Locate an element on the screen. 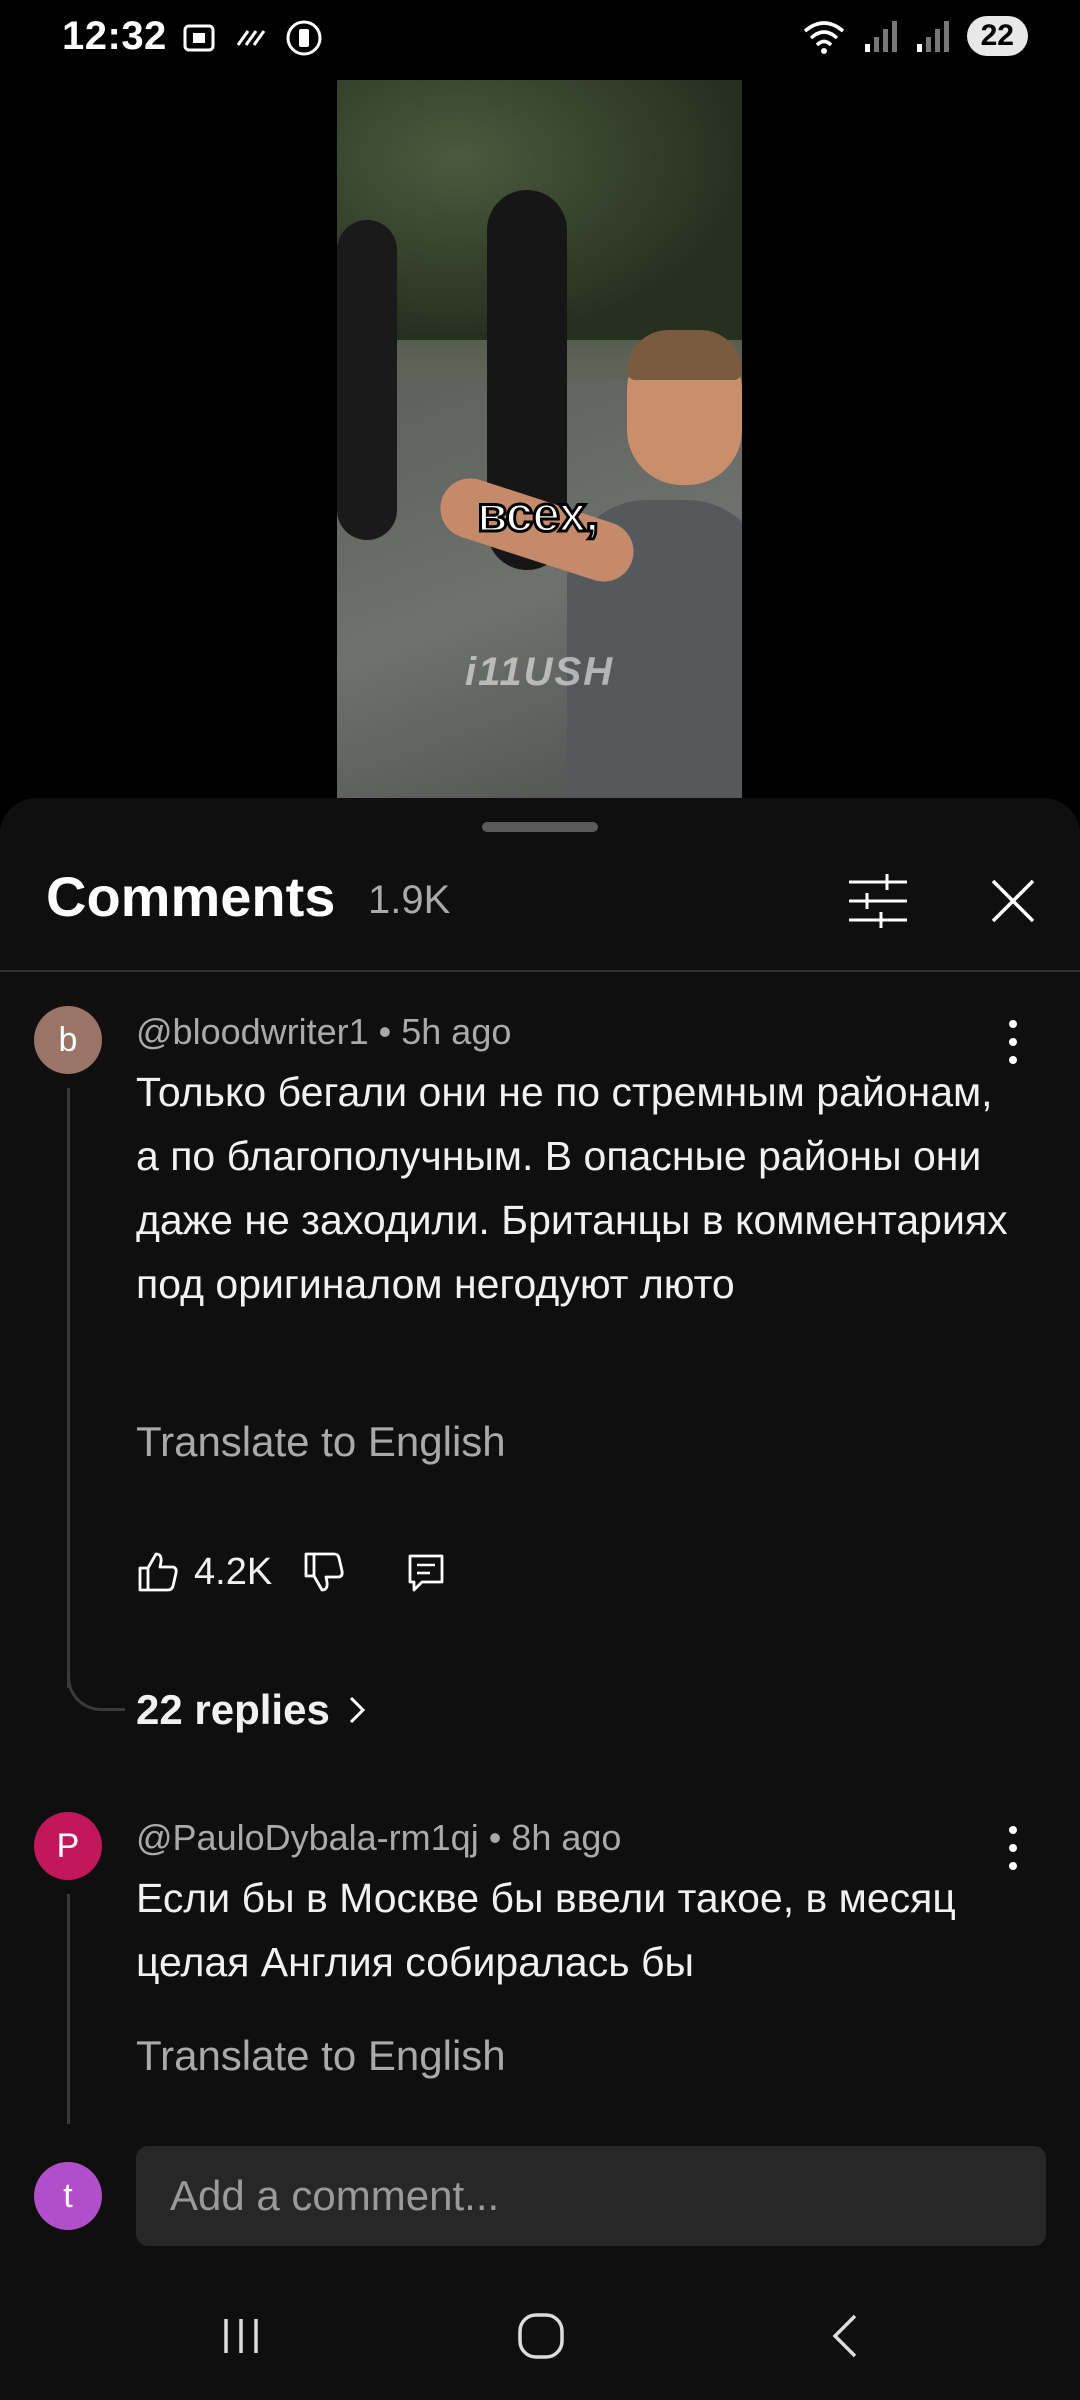  home-button is located at coordinates (541, 2336).